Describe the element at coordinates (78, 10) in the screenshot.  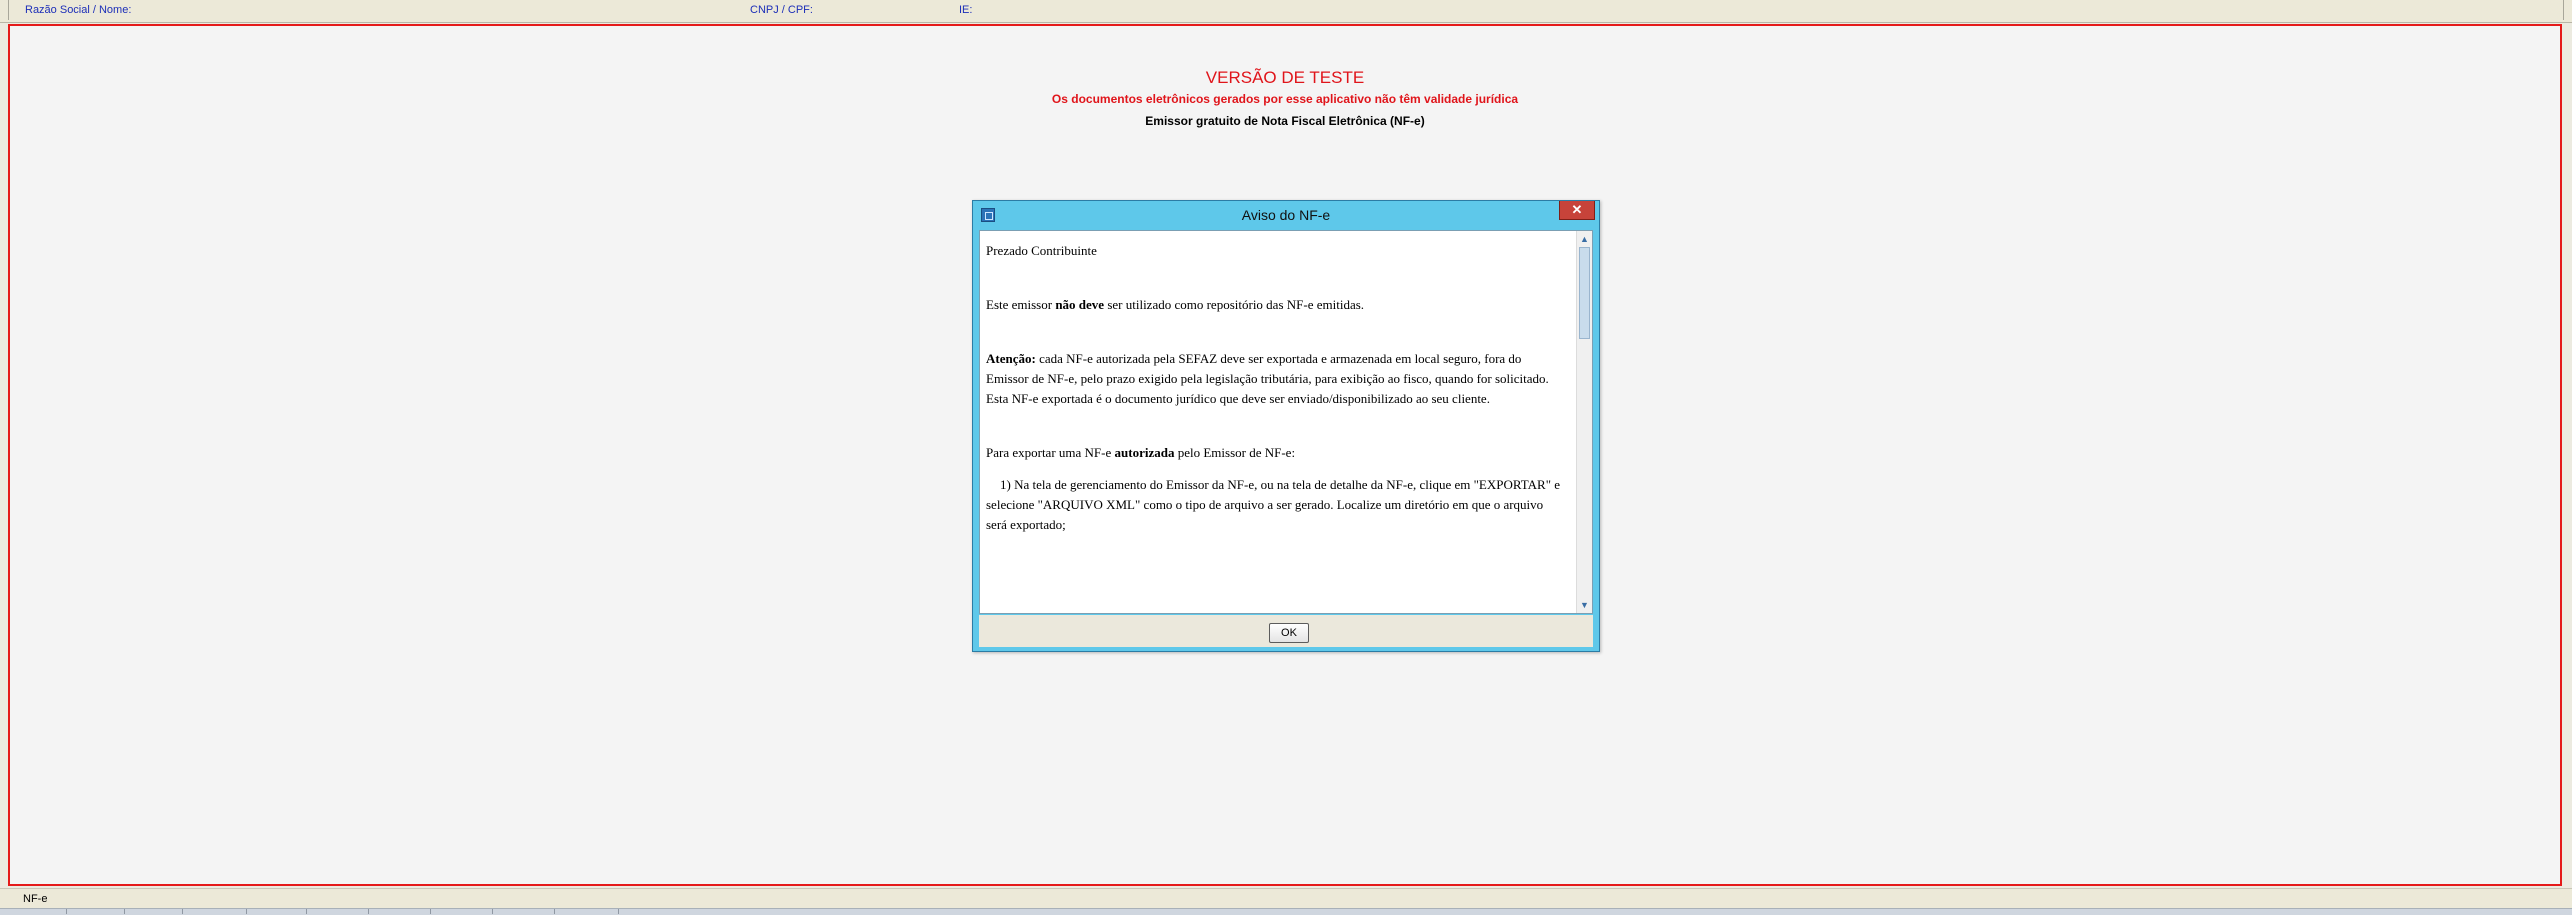
I see `razao-social-label: Razão Social / Nome:` at that location.